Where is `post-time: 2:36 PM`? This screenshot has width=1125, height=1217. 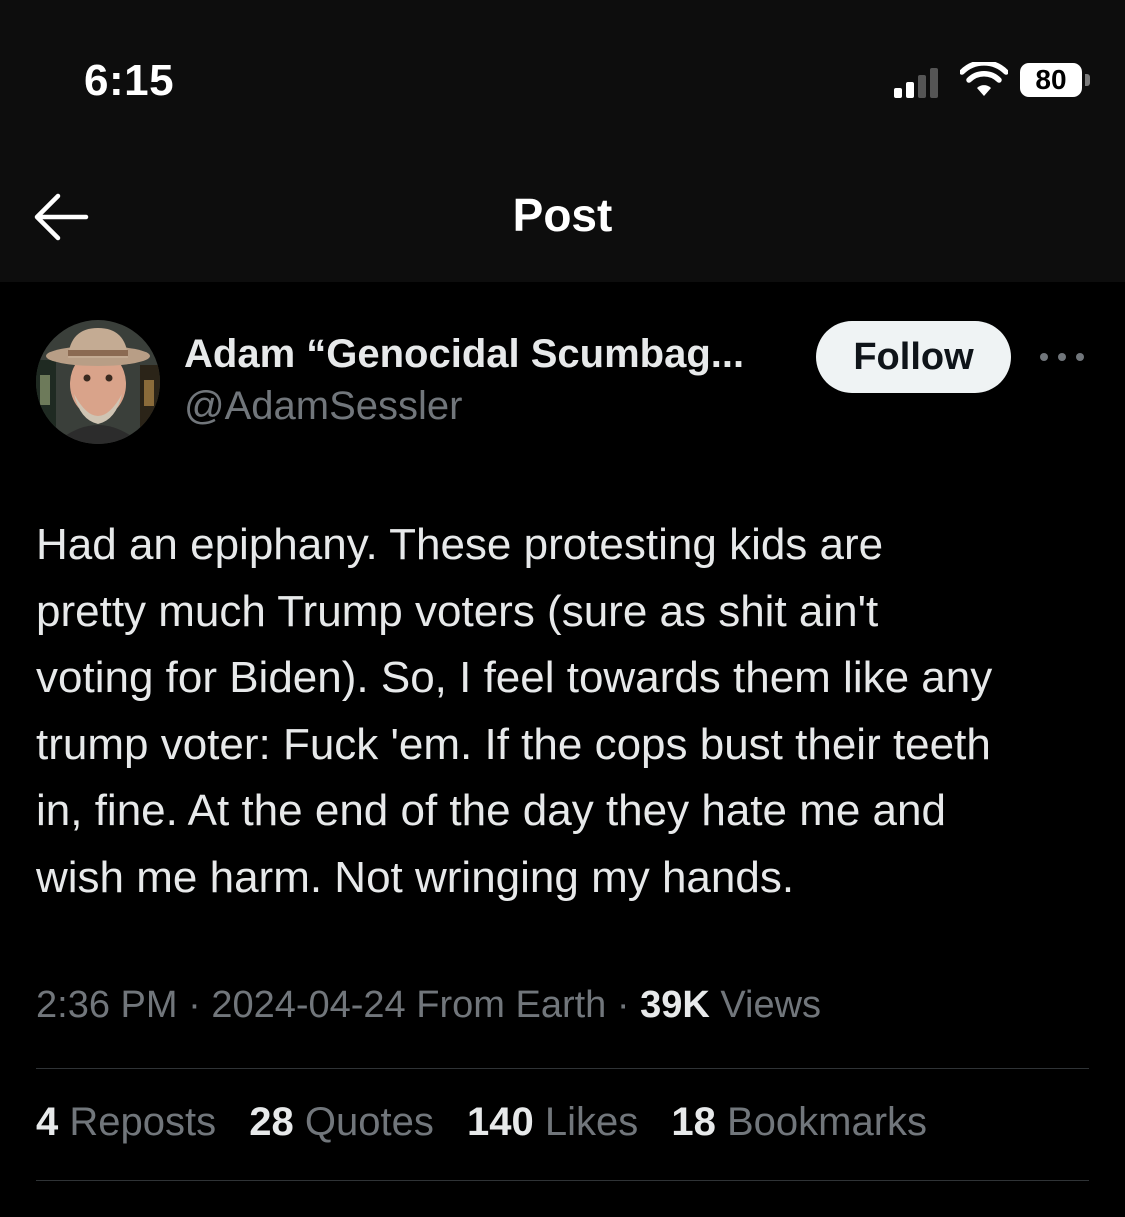
post-time: 2:36 PM is located at coordinates (107, 1005).